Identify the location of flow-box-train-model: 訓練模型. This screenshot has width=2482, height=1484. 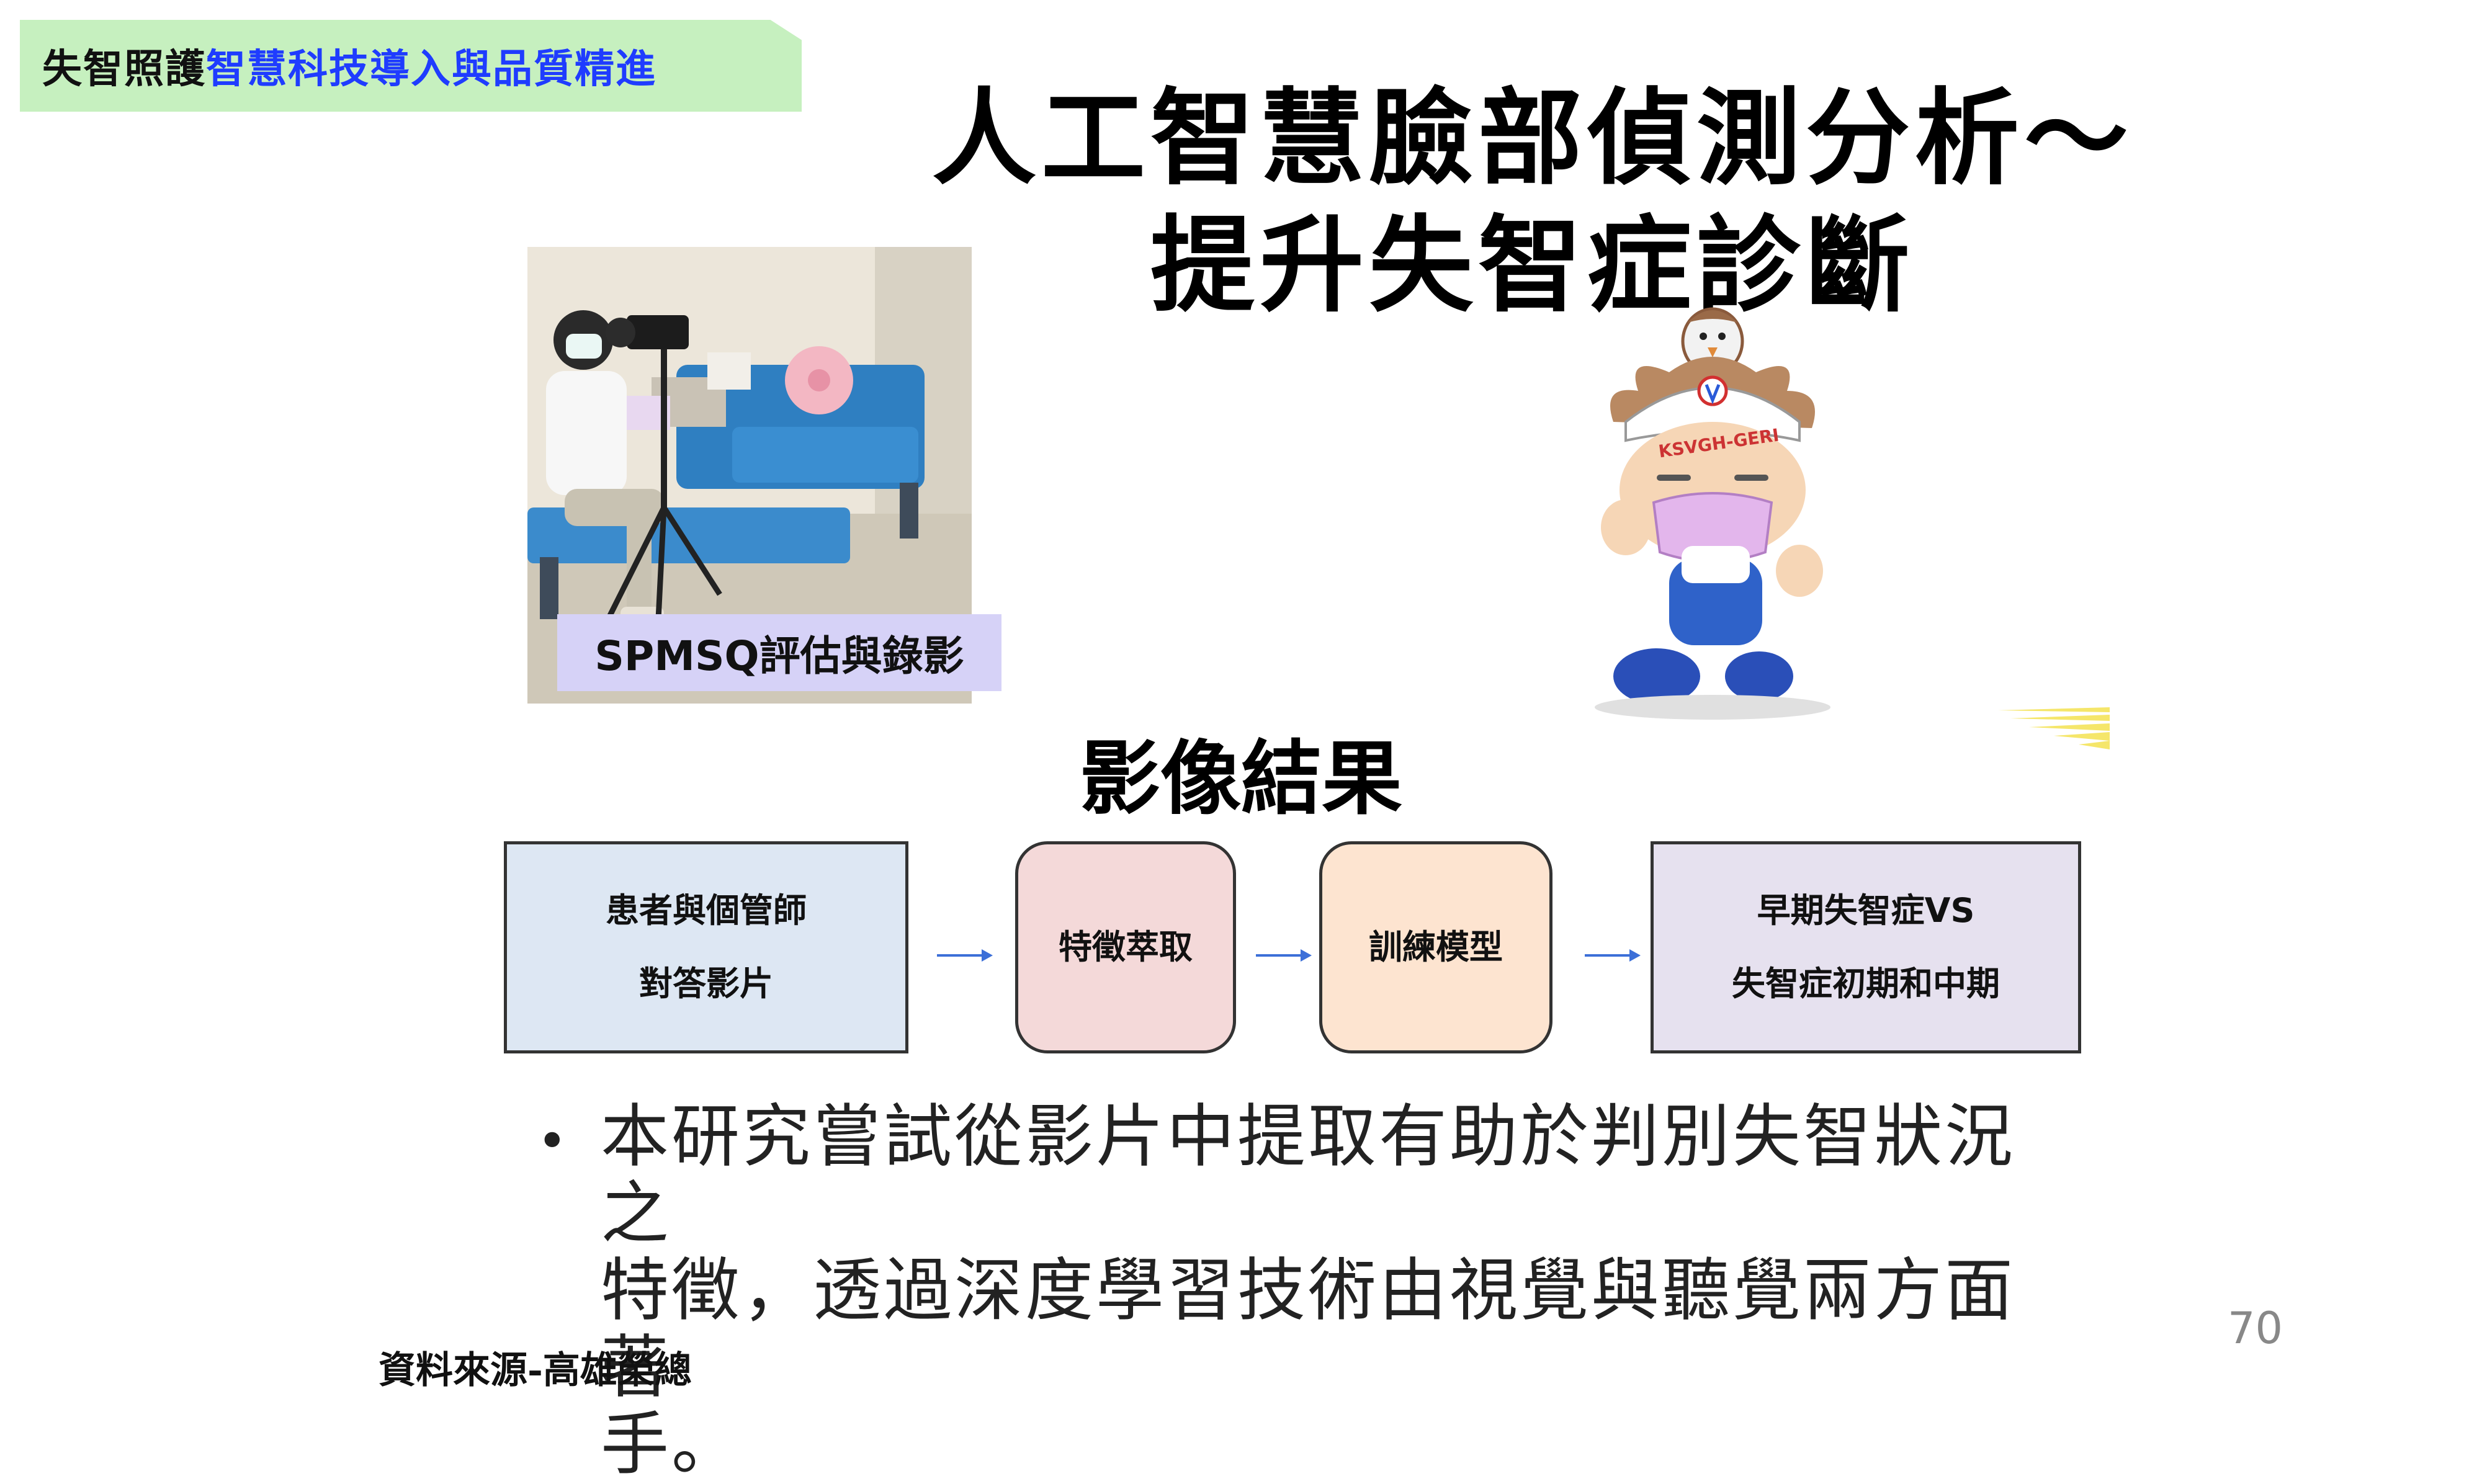
(1436, 947).